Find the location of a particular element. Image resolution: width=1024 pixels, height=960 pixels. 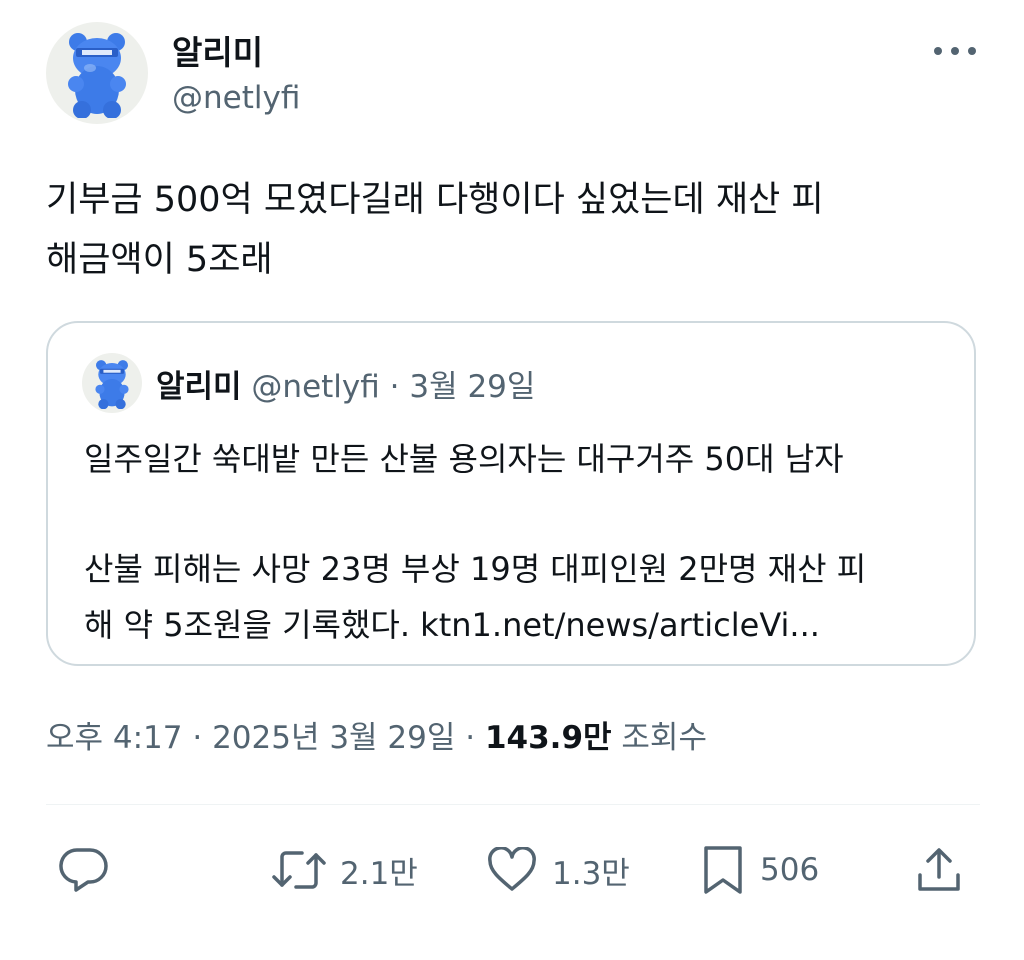

quote-meta: @netlyfi · 3월 29일 is located at coordinates (393, 387).